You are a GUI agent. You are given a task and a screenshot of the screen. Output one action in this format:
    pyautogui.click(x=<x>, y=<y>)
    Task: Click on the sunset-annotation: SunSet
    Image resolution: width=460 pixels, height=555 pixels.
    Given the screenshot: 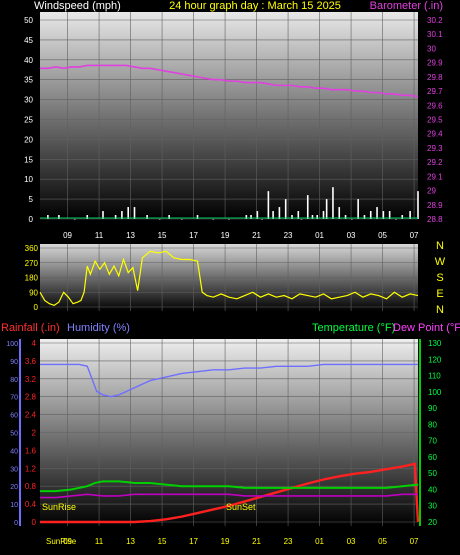 What is the action you would take?
    pyautogui.click(x=241, y=507)
    